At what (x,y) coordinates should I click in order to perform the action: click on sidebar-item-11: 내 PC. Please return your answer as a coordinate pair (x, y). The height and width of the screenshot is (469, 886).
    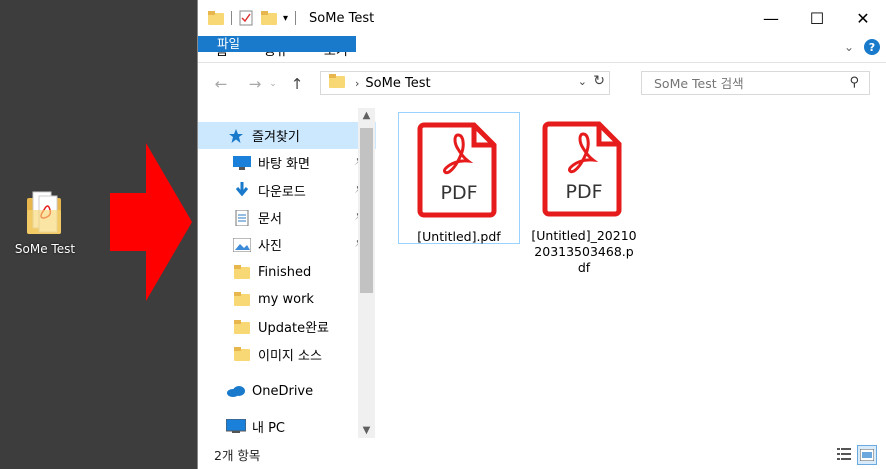
    Looking at the image, I should click on (287, 425).